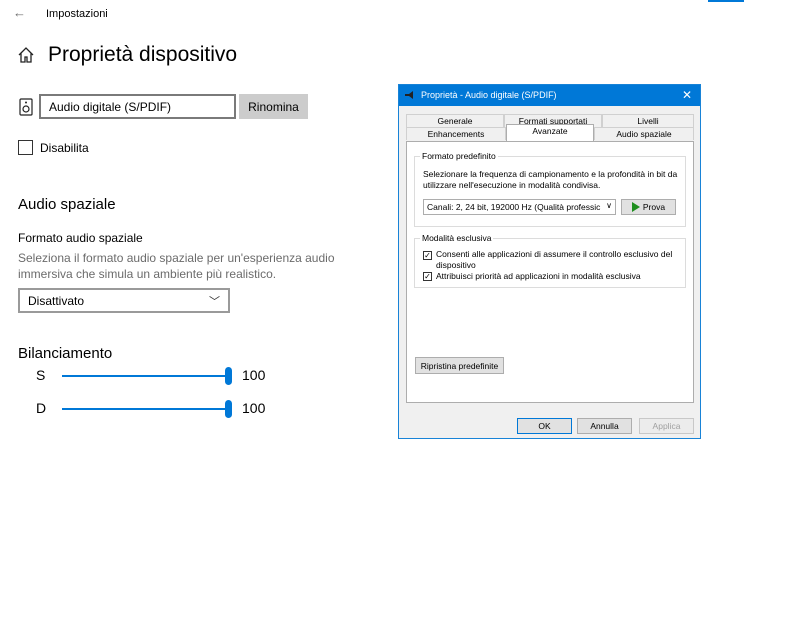 The image size is (800, 636). I want to click on close-icon: ✕, so click(687, 95).